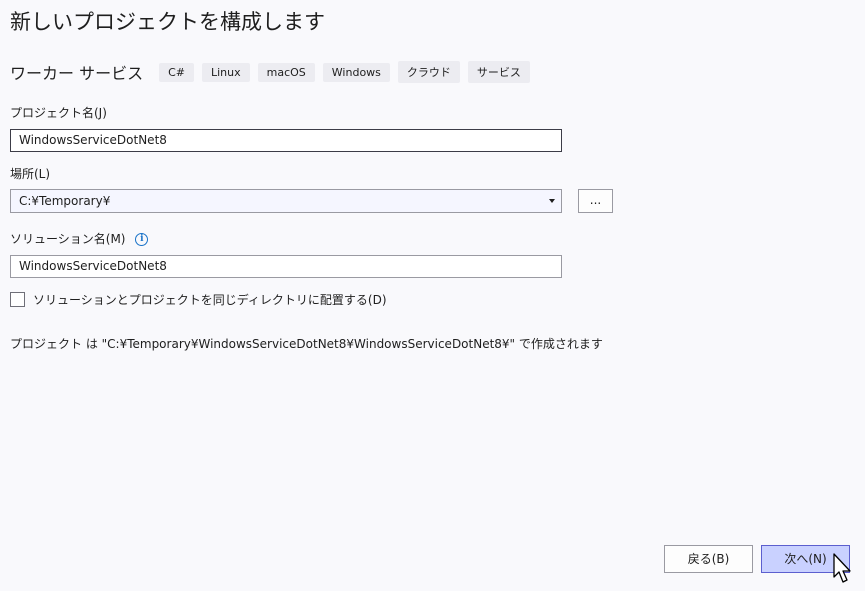 This screenshot has width=865, height=591. What do you see at coordinates (210, 300) in the screenshot?
I see `same-directory-label: ソリューションとプロジェクトを同じディレクトリに配置する(D)` at bounding box center [210, 300].